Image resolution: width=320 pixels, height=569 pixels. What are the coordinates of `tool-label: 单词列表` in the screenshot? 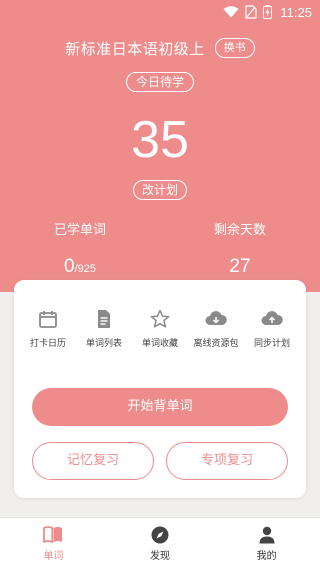 It's located at (103, 344).